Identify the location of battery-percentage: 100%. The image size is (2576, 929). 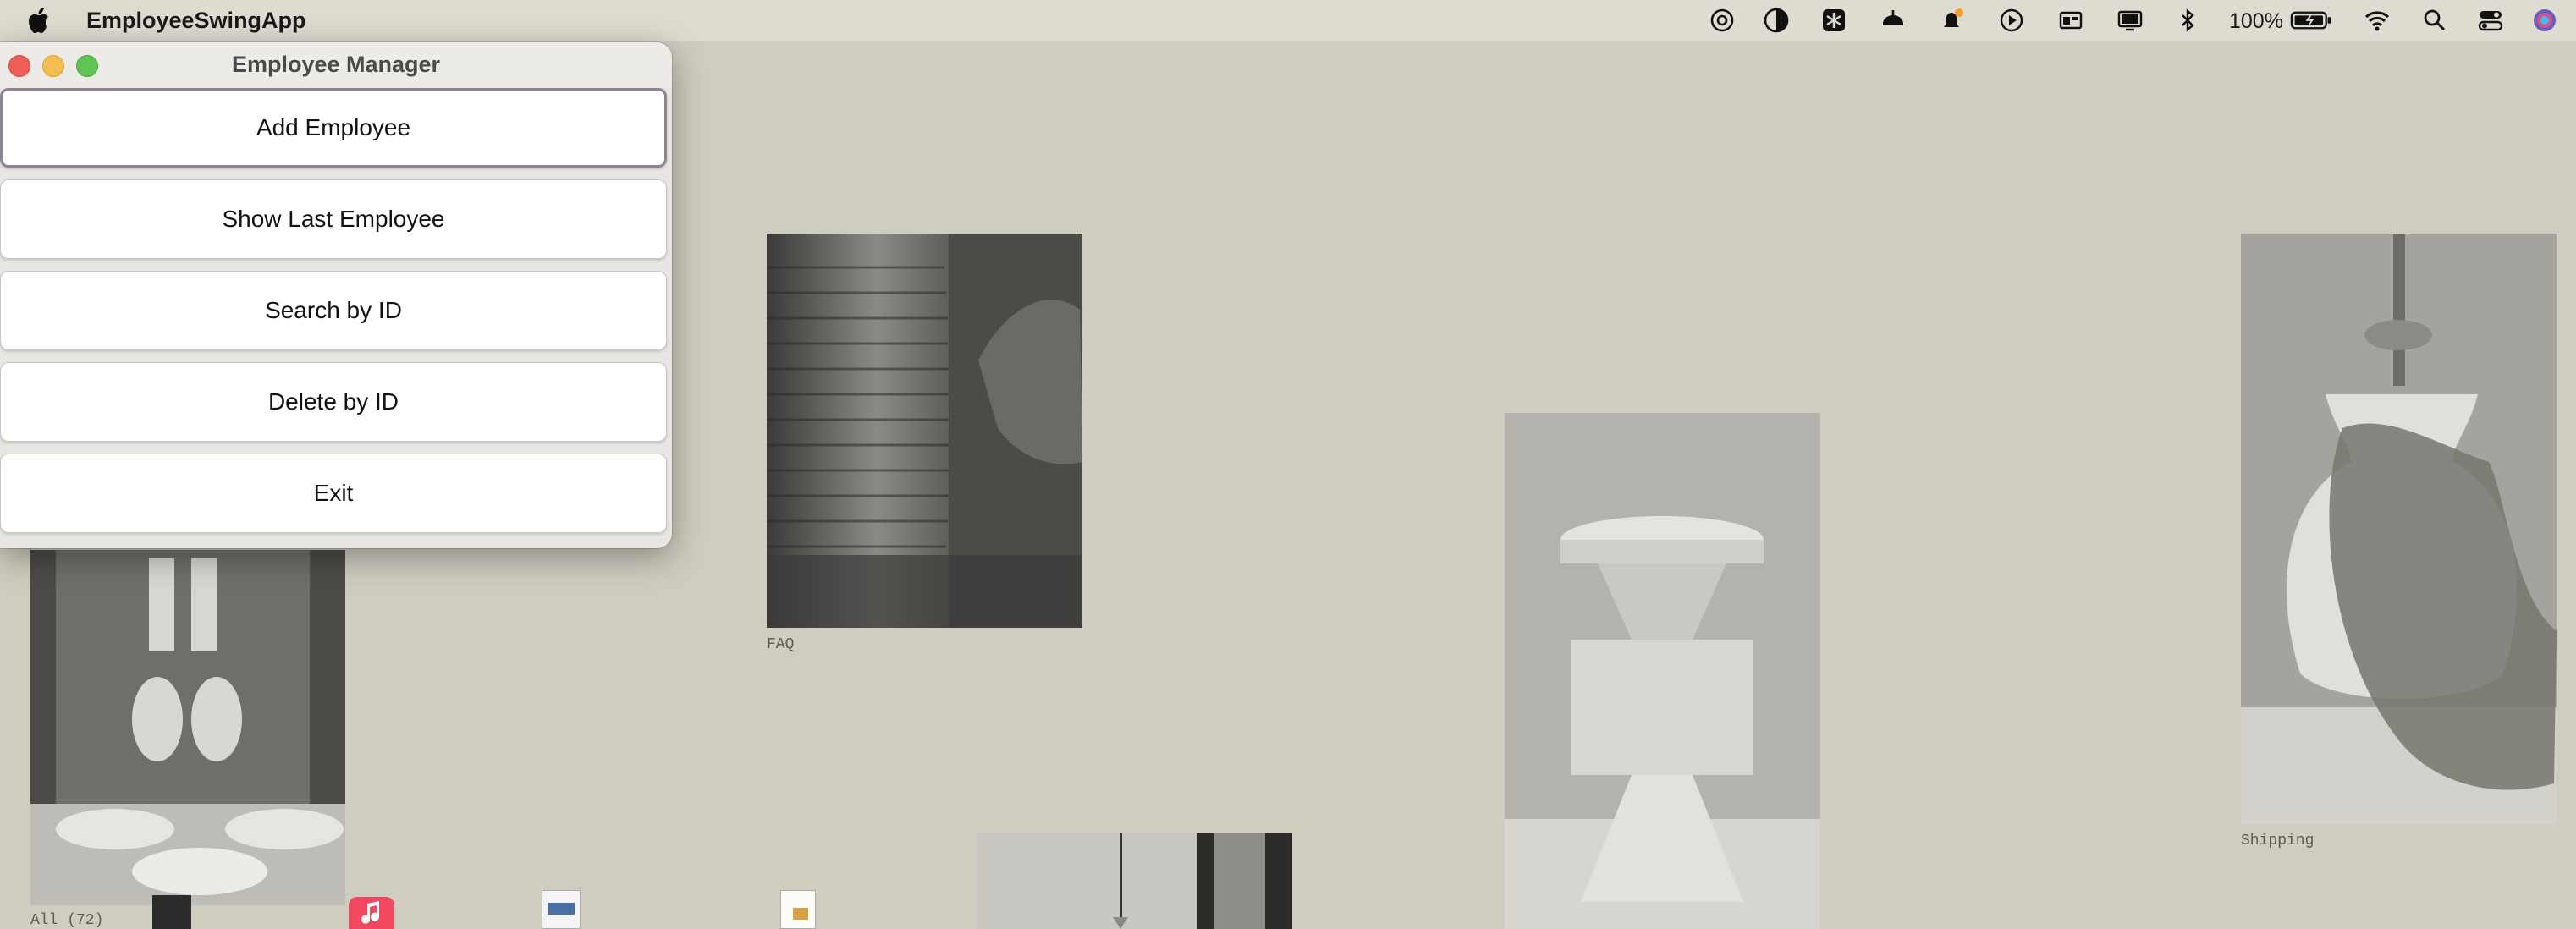
(2256, 21).